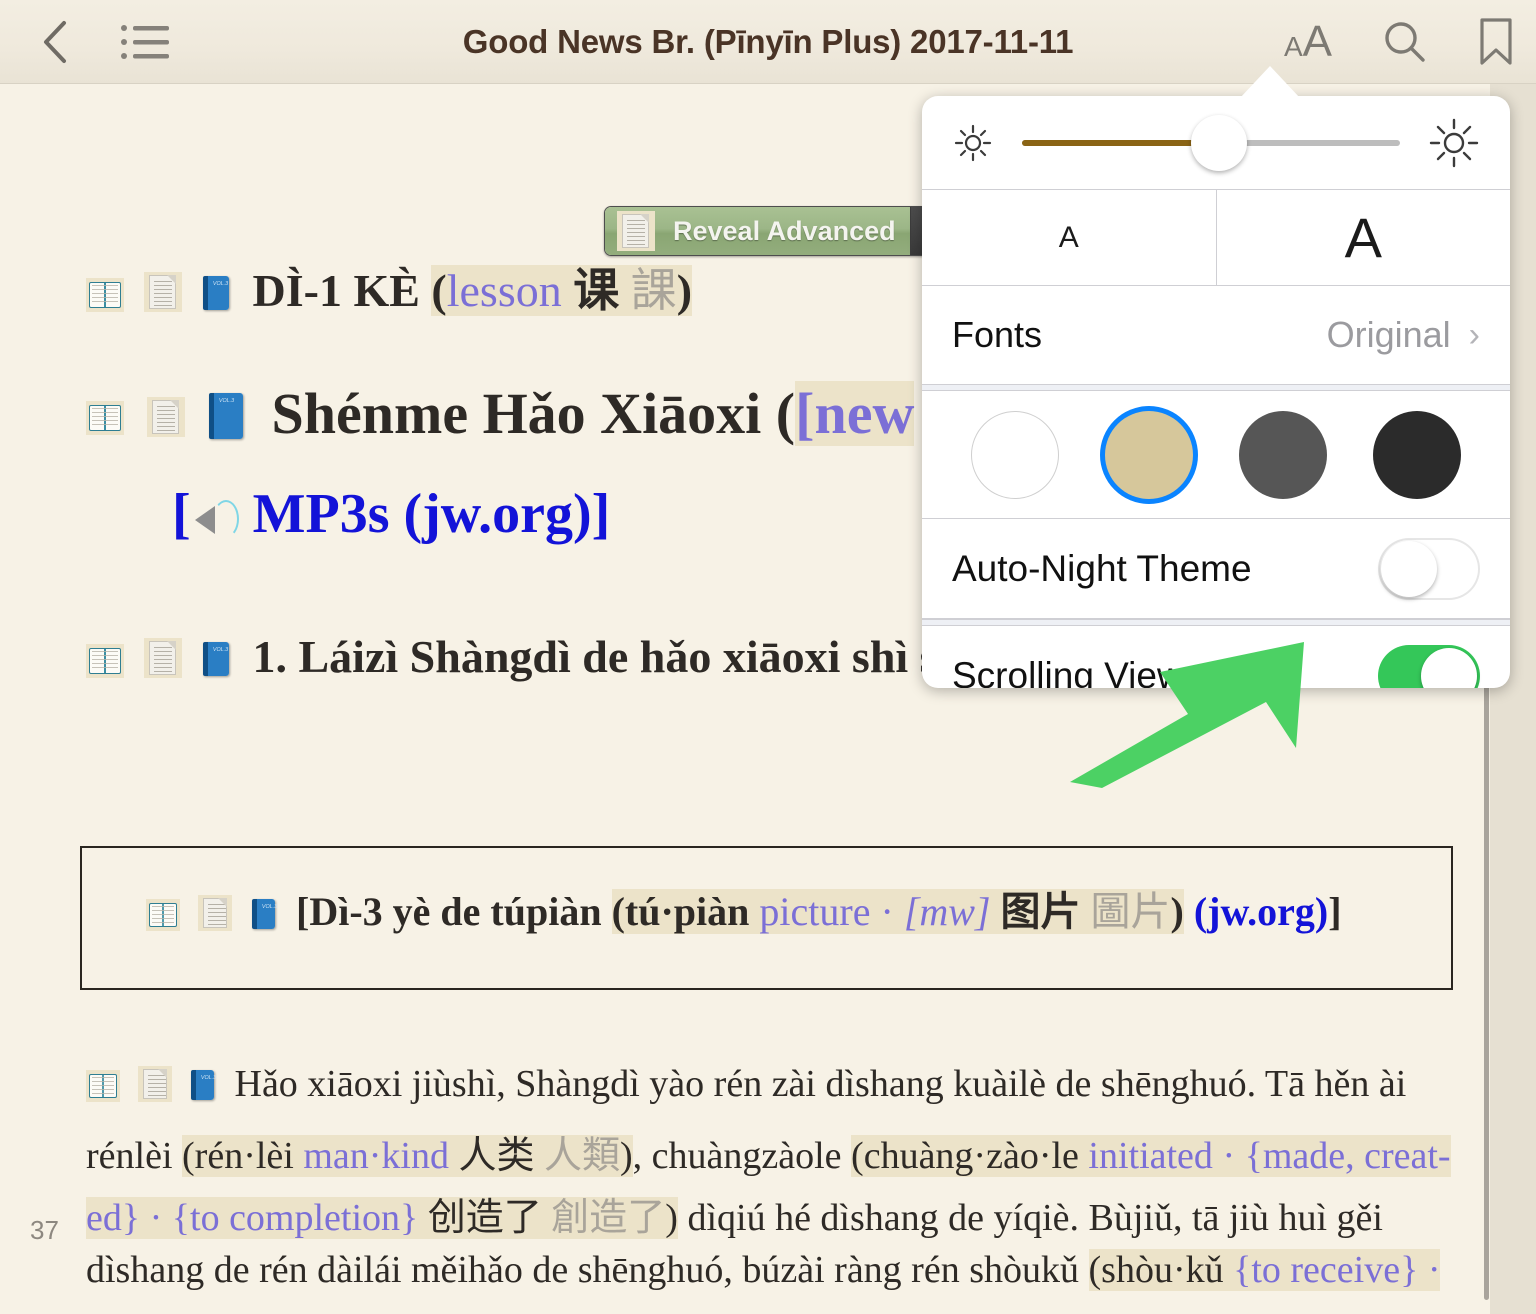 The image size is (1536, 1314). What do you see at coordinates (742, 1156) in the screenshot?
I see `paragraph-text-2b: , chuàngzàole` at bounding box center [742, 1156].